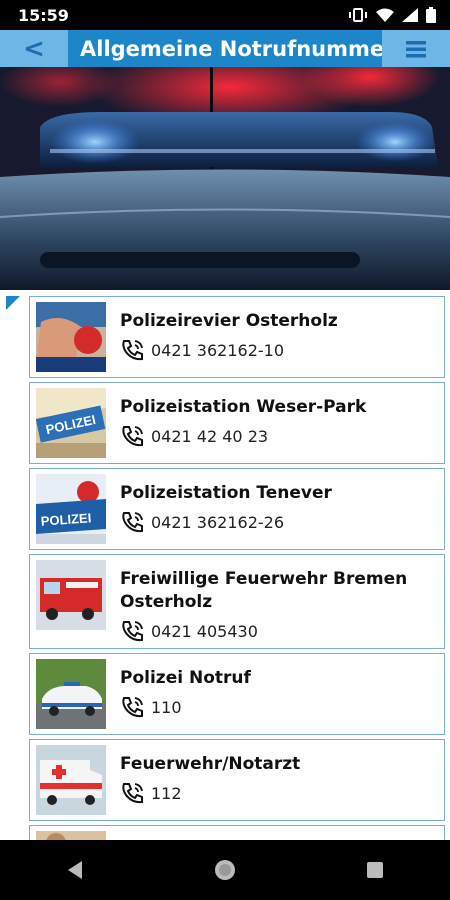 The width and height of the screenshot is (450, 900). What do you see at coordinates (209, 436) in the screenshot?
I see `contact-phone: 0421 42 40 23` at bounding box center [209, 436].